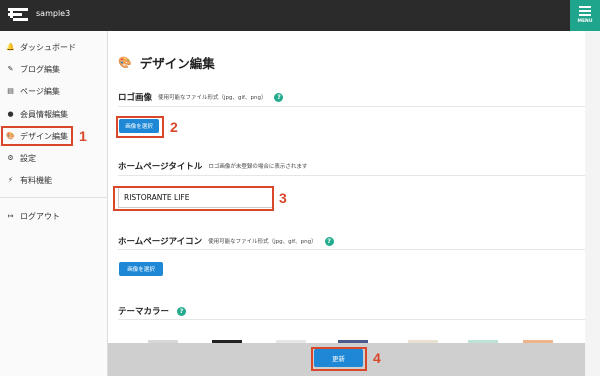 This screenshot has height=376, width=600. I want to click on sidebar-item-label: ログアウト, so click(40, 216).